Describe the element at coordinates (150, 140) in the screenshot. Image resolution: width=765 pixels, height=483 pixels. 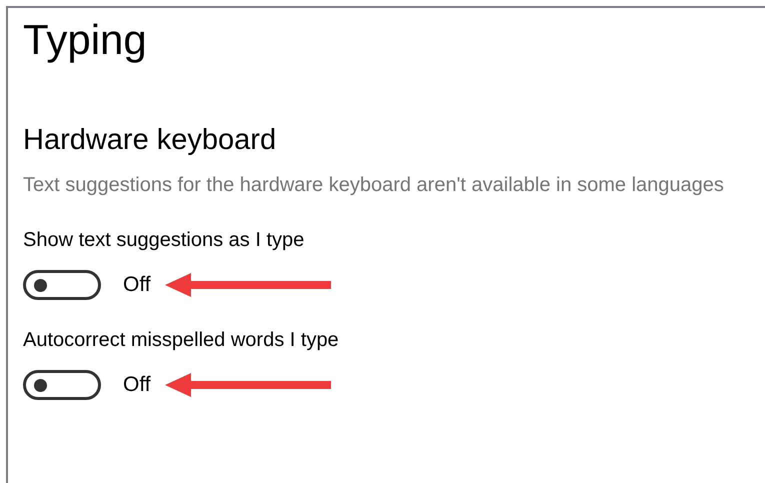
I see `section-heading: Hardware keyboard` at that location.